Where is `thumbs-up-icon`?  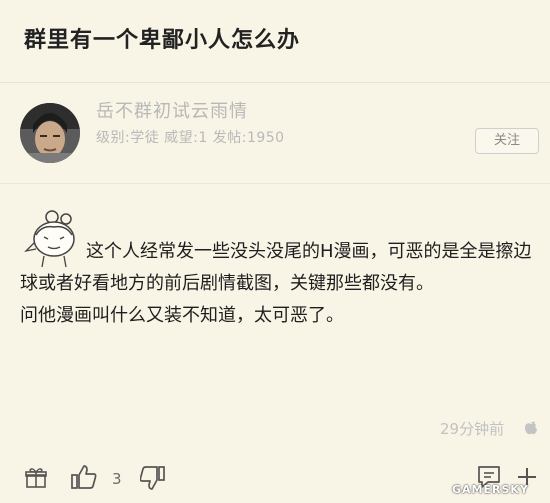
thumbs-up-icon is located at coordinates (84, 477).